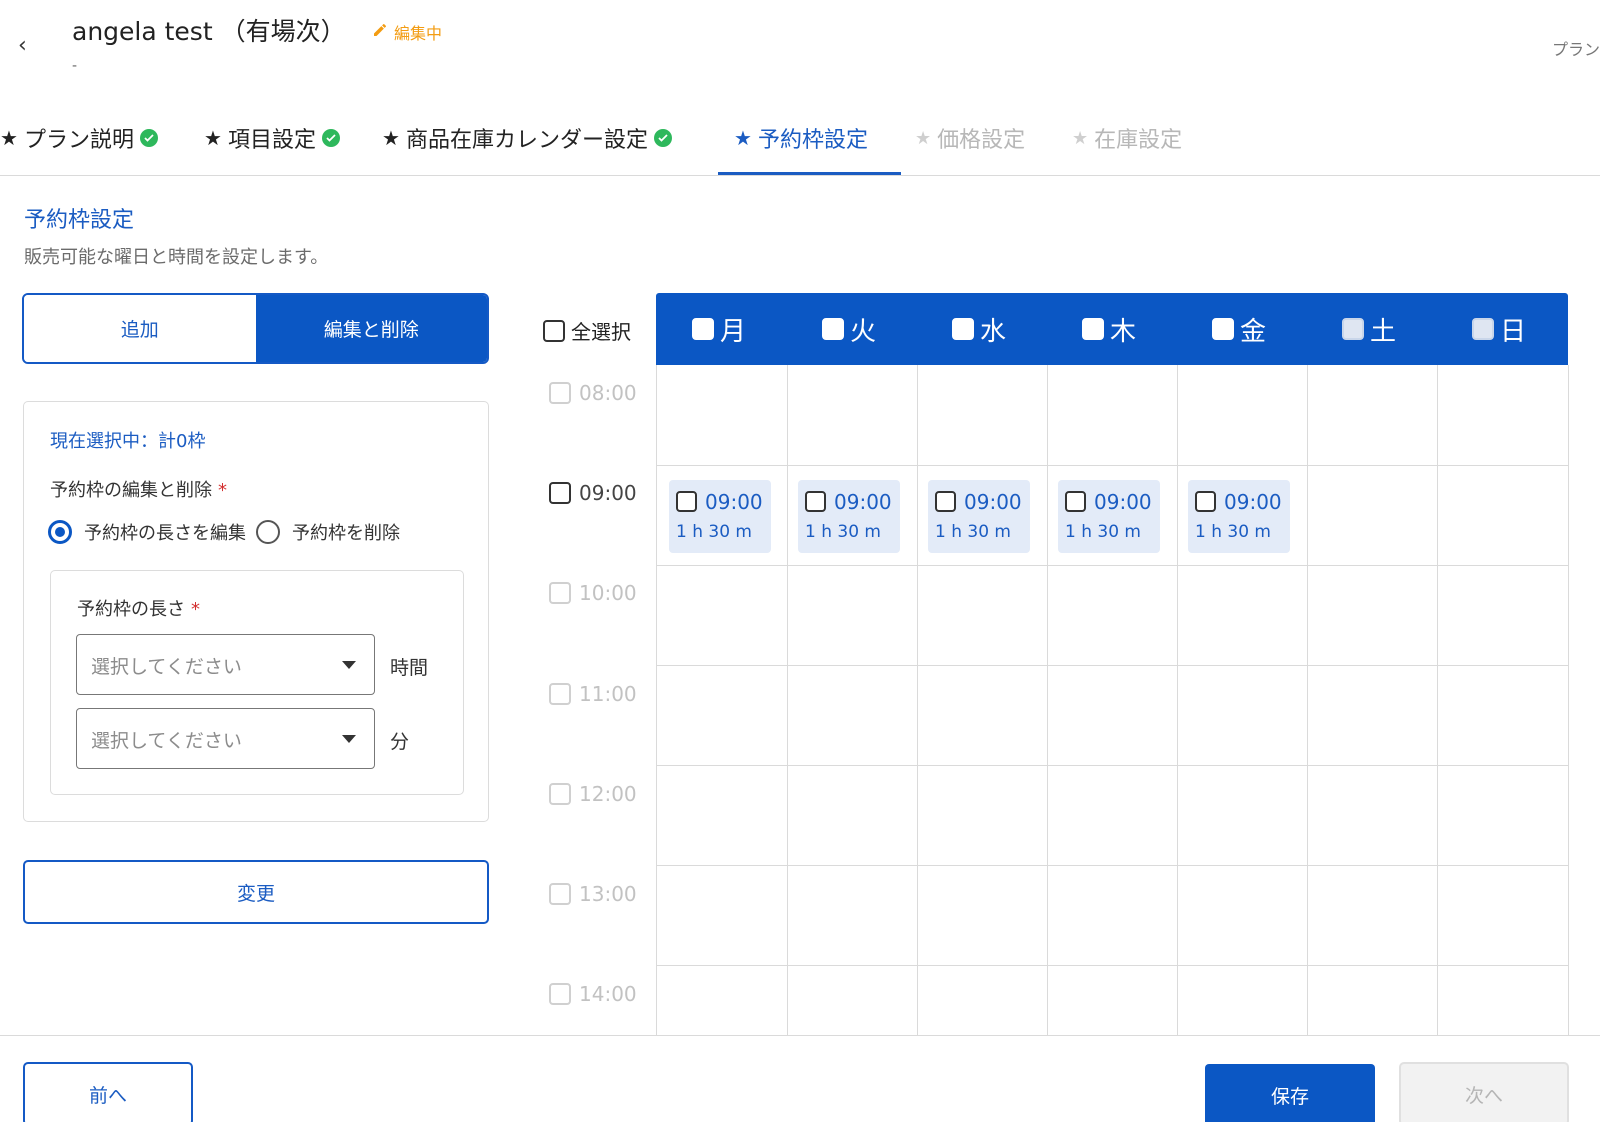  I want to click on add-mode-button: 追加, so click(140, 328).